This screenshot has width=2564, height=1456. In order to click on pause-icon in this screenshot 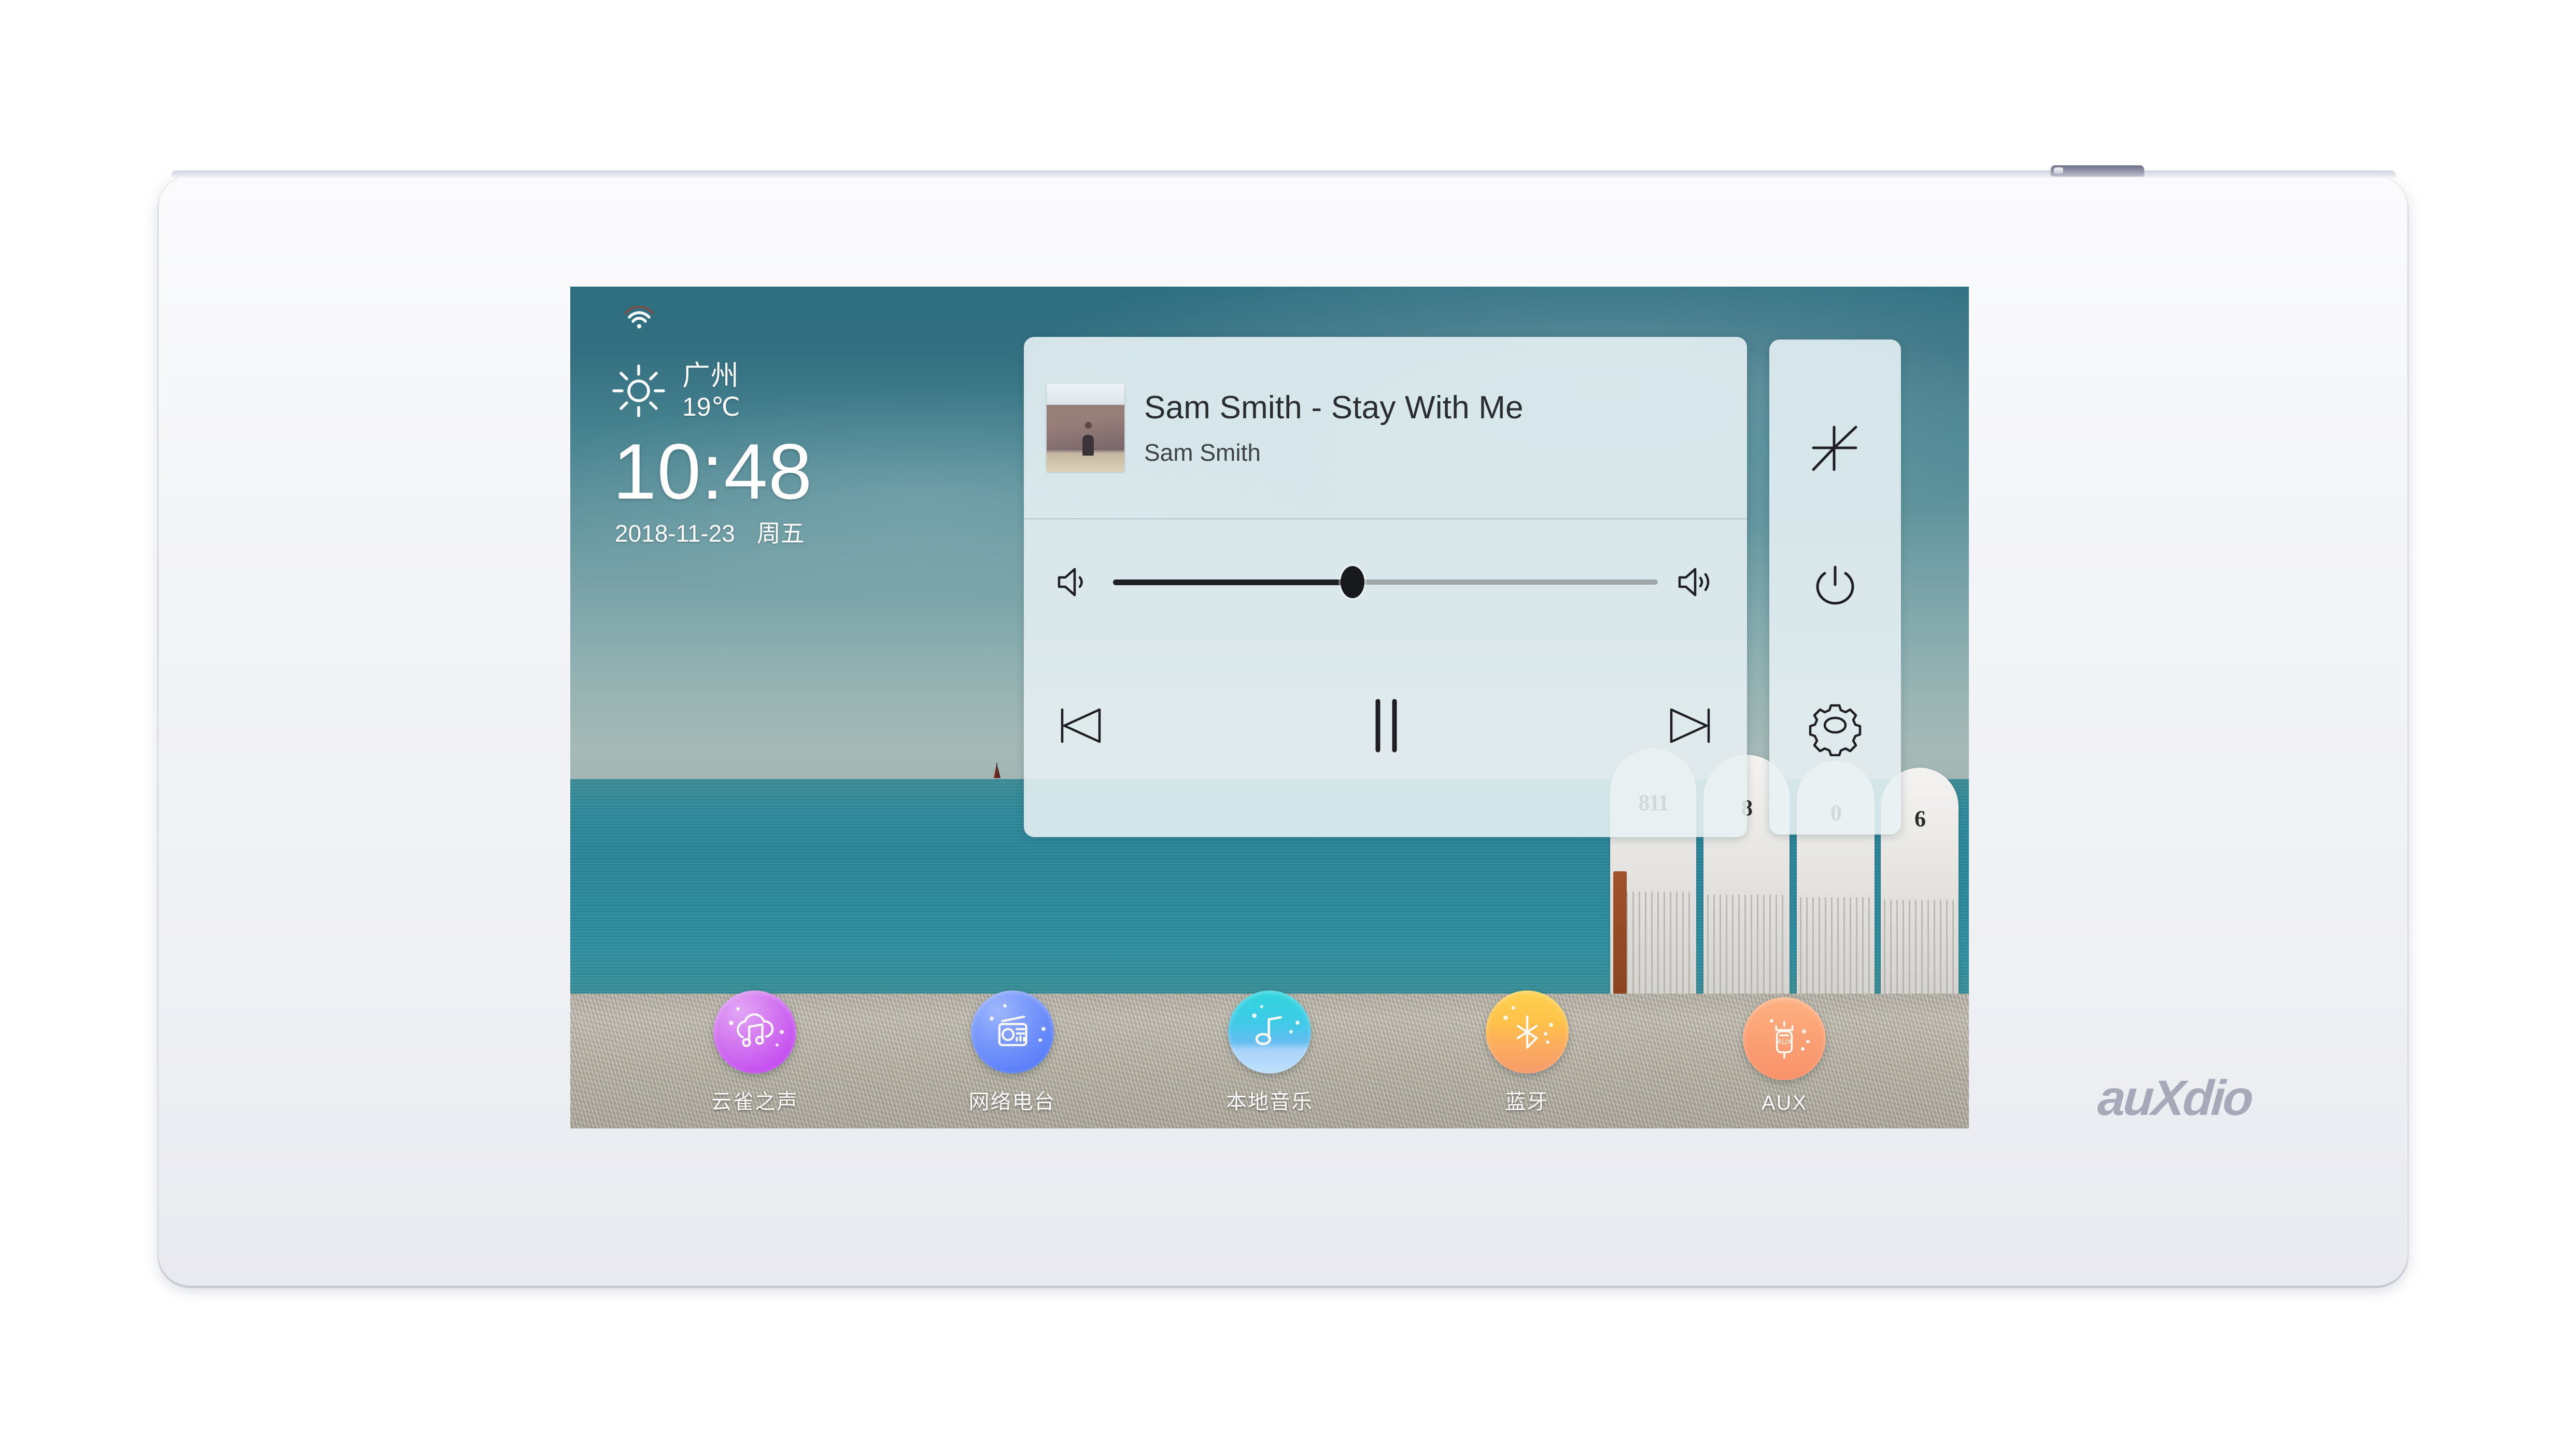, I will do `click(1386, 725)`.